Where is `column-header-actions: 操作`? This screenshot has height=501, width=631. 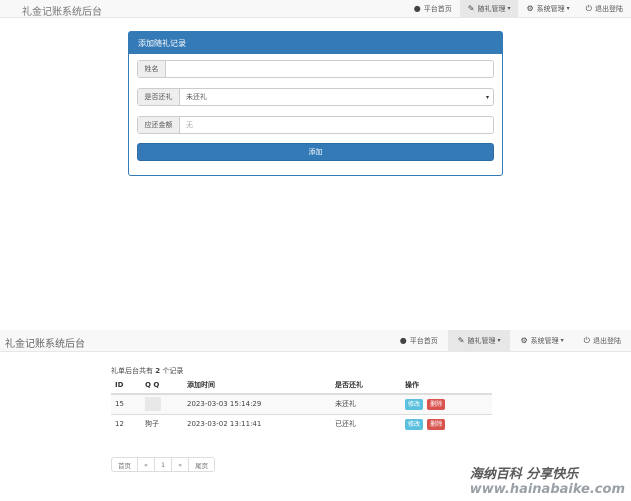
column-header-actions: 操作 is located at coordinates (446, 386).